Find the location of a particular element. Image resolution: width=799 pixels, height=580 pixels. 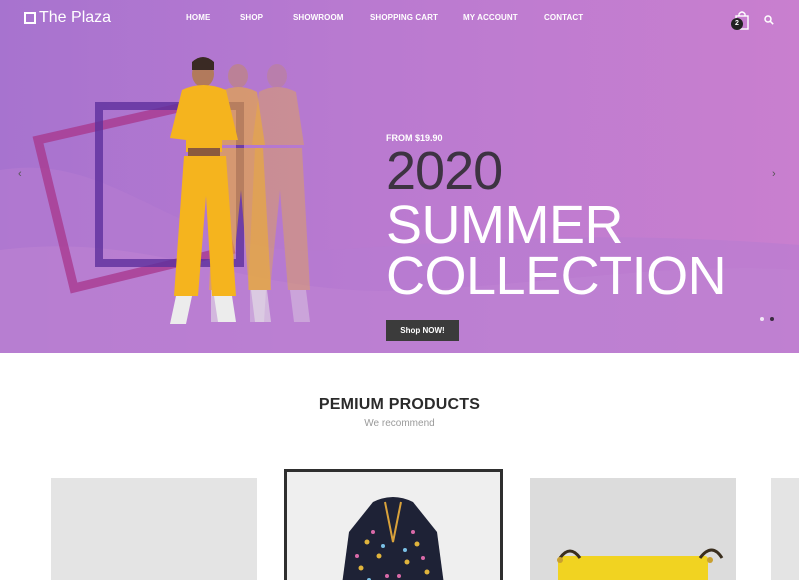

nav-my-account: MY ACCOUNT is located at coordinates (490, 17).